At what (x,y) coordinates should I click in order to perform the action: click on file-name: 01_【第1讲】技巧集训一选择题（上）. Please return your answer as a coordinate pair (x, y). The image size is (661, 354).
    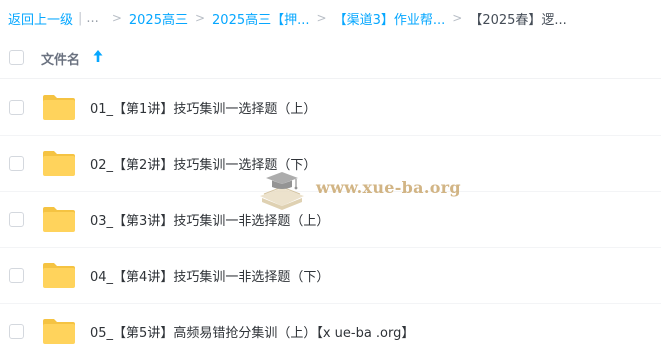
    Looking at the image, I should click on (203, 107).